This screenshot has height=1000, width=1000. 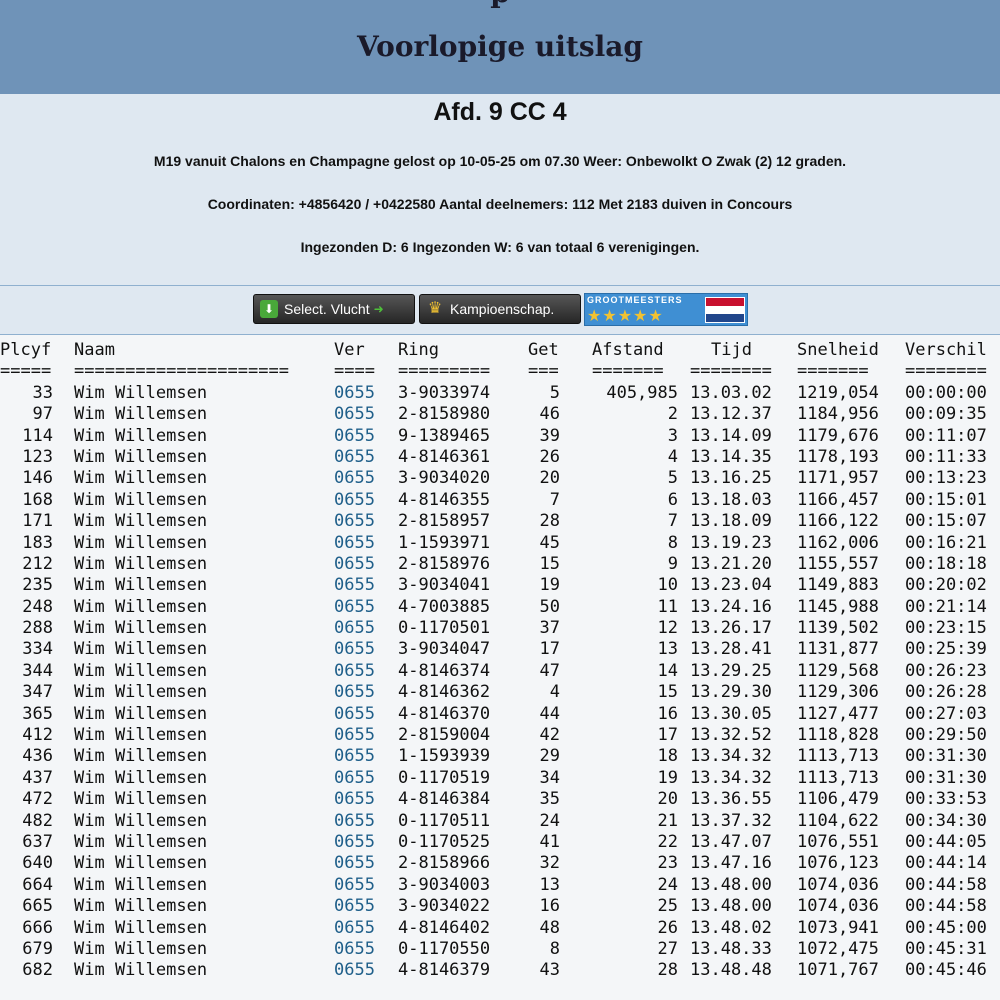 I want to click on grootmeesters-button: GROOTMEESTERS ★★★★★, so click(x=666, y=309).